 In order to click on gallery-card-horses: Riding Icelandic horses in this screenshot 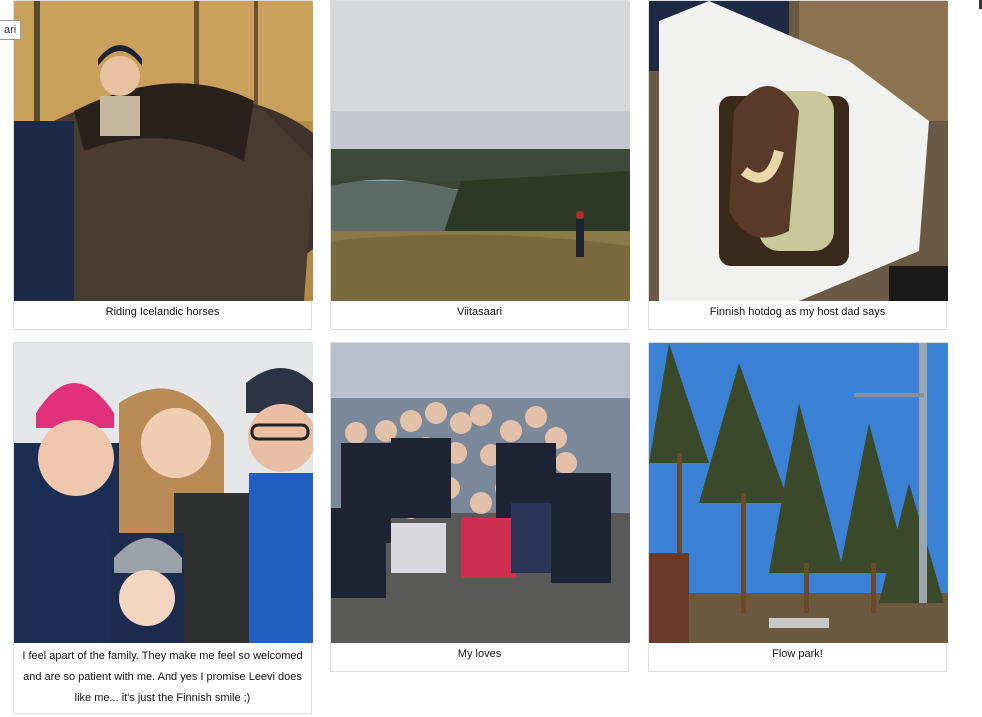, I will do `click(163, 165)`.